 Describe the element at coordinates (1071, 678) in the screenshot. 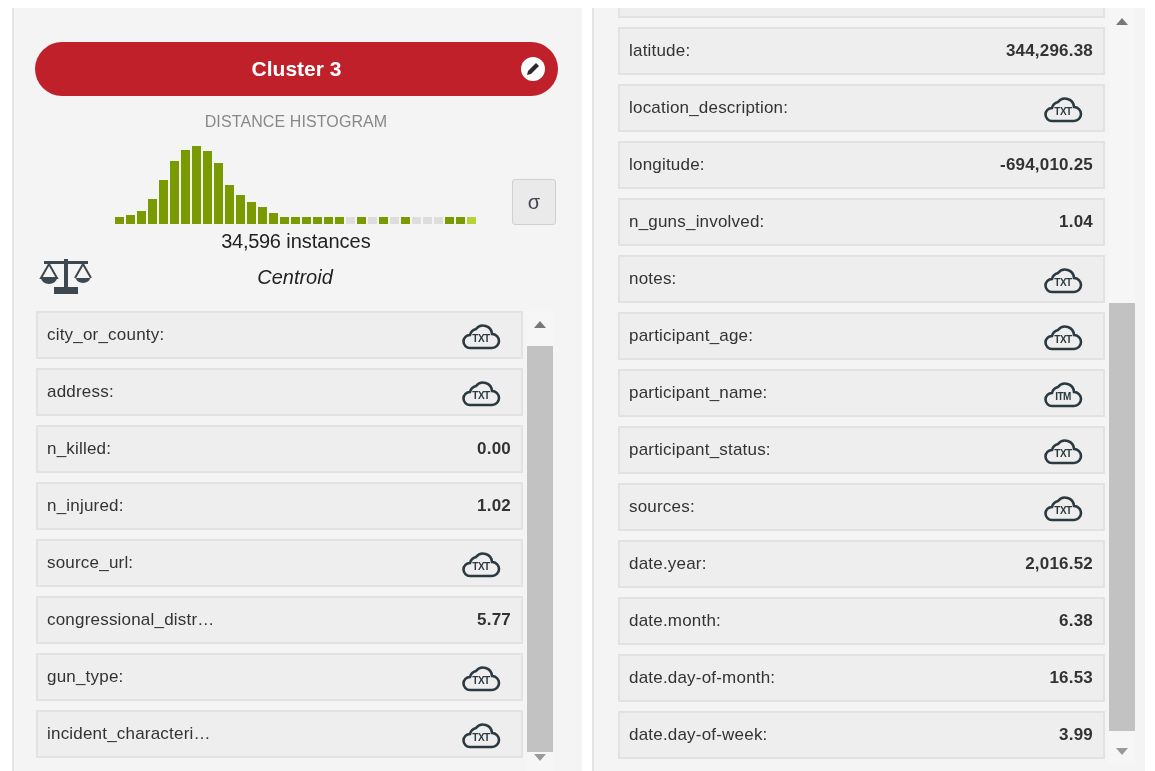

I see `field-value: 16.53` at that location.